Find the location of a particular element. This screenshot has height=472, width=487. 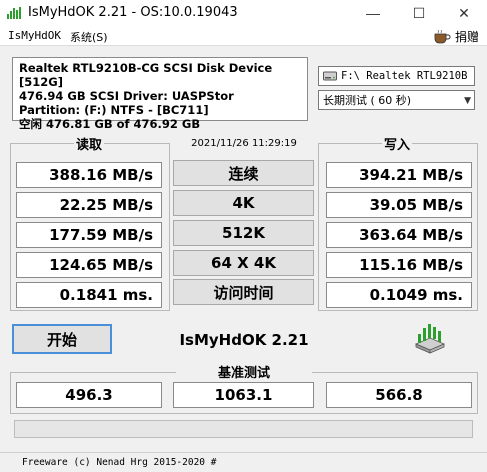

read-header: 读取 is located at coordinates (89, 143).